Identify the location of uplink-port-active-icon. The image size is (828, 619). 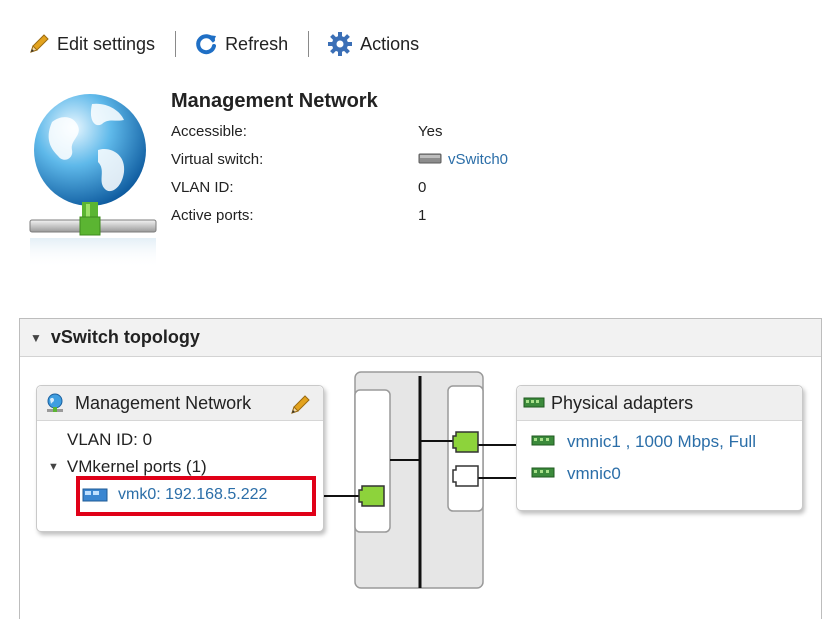
(465, 442).